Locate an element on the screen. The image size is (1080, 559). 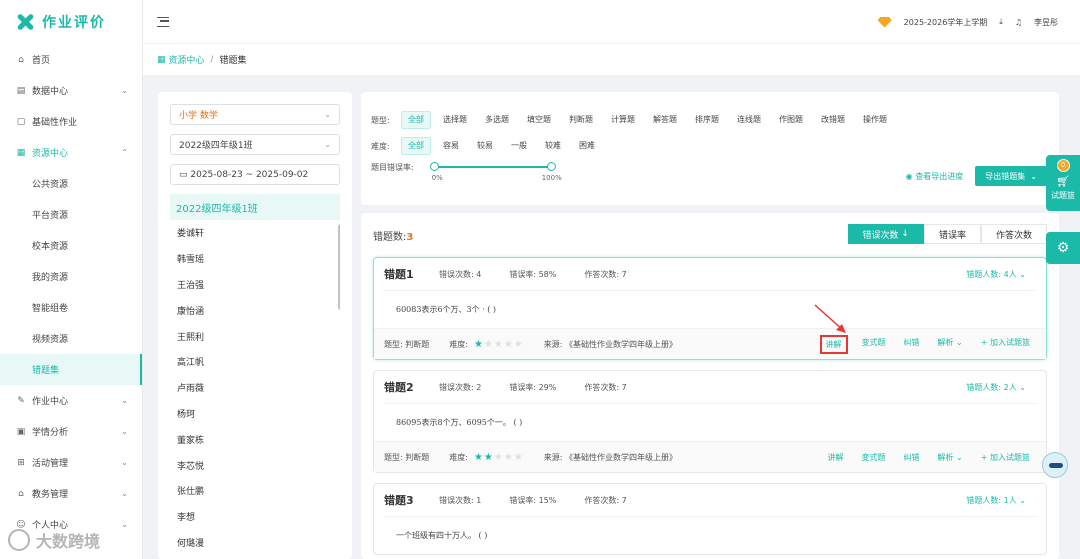
error-count: 错误次数: 4 is located at coordinates (460, 274).